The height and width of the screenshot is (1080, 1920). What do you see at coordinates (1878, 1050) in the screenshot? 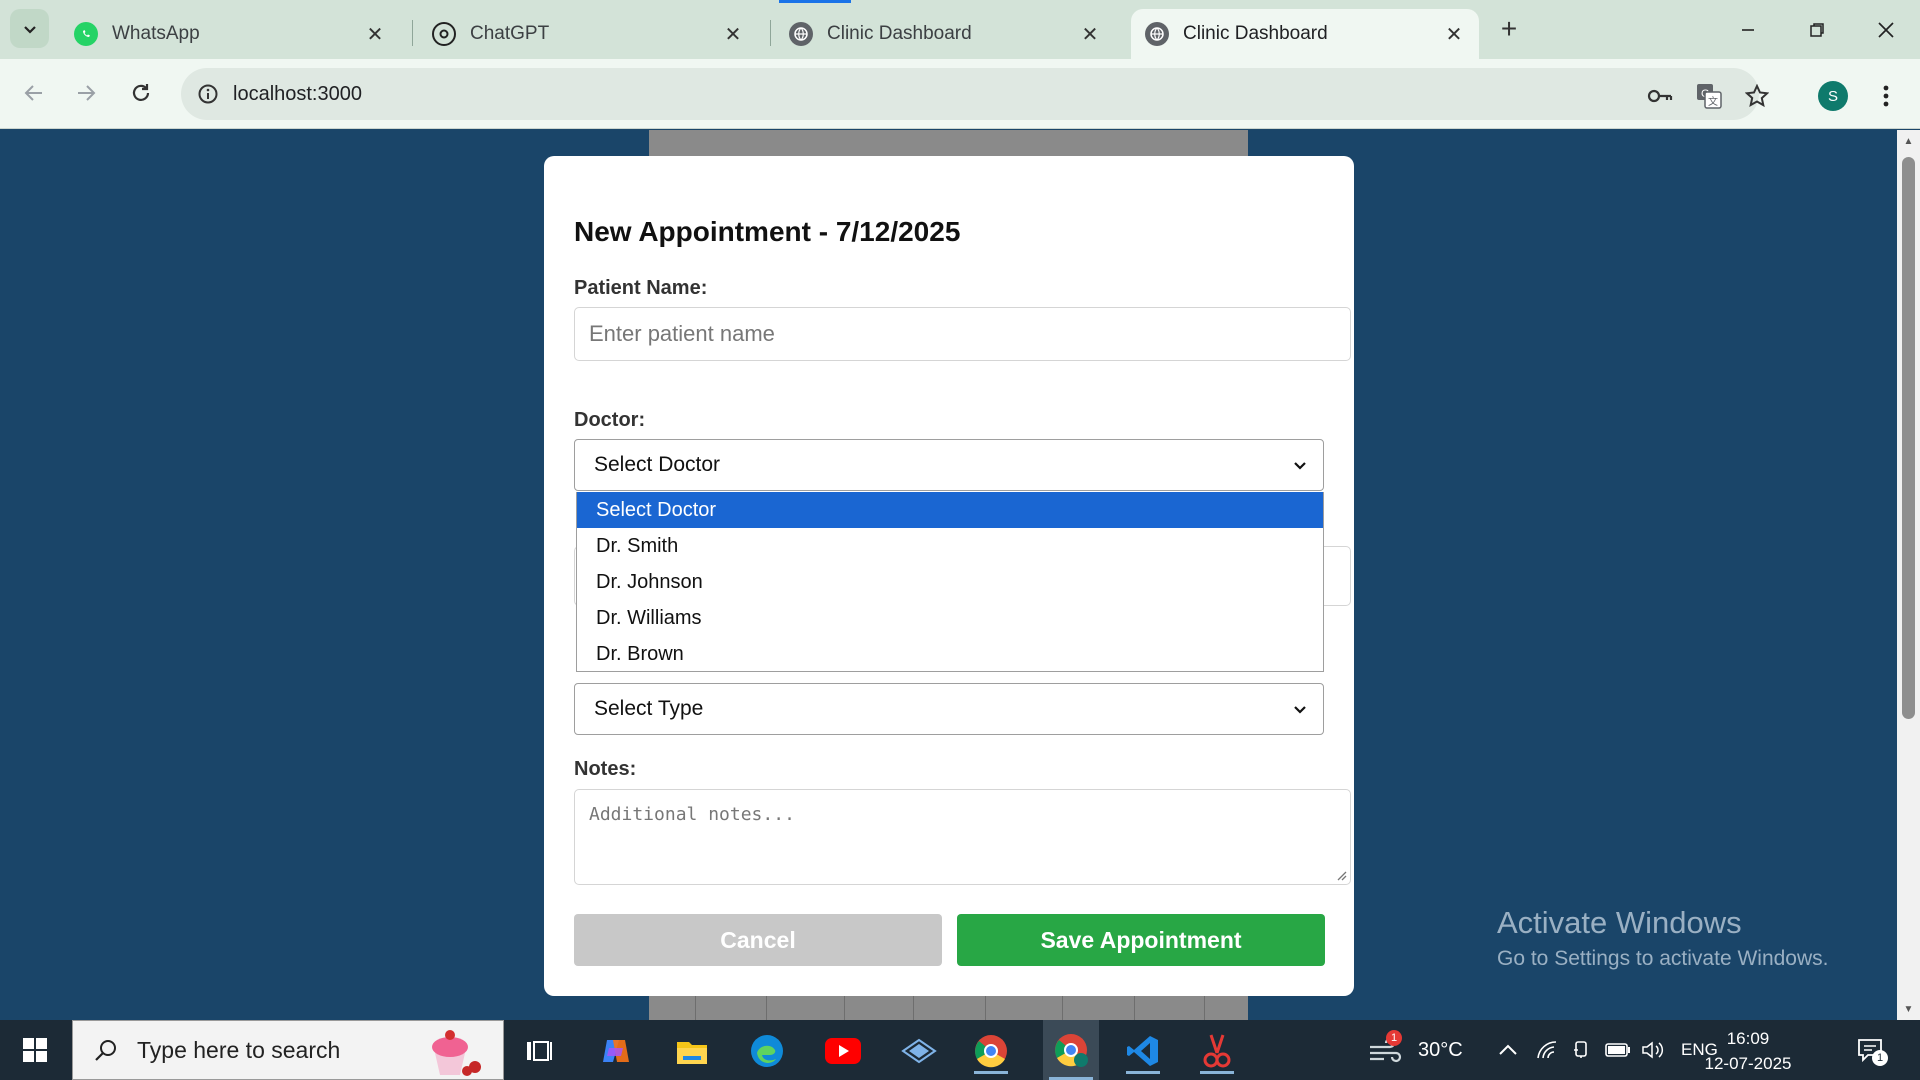
I see `notifications-button: 1` at bounding box center [1878, 1050].